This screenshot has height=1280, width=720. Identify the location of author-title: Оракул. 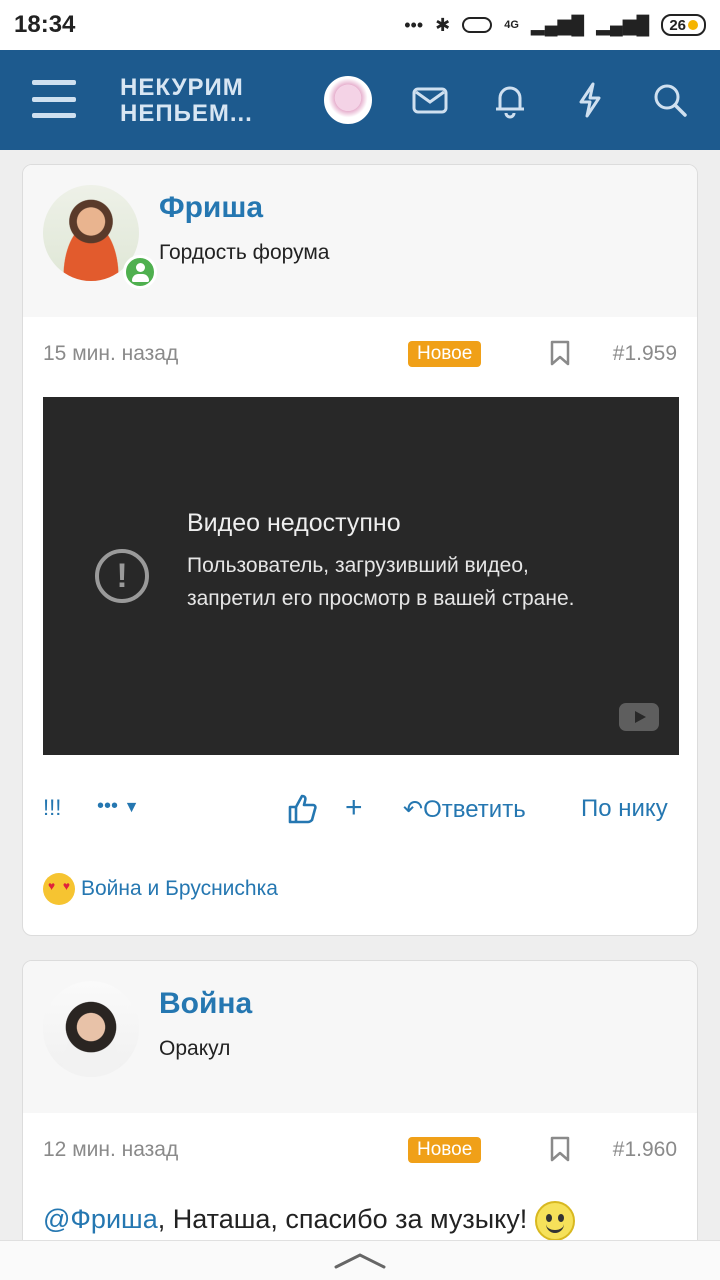
(195, 1048).